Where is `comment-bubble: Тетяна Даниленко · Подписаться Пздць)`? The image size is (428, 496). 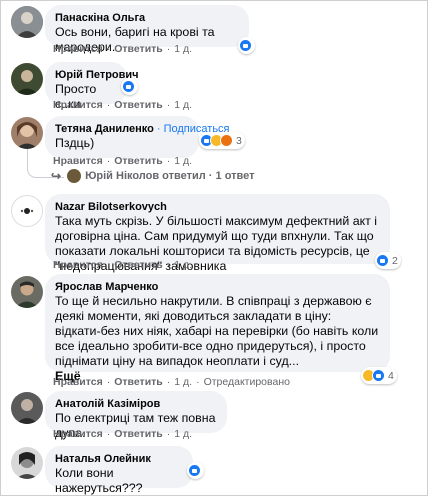
comment-bubble: Тетяна Даниленко · Подписаться Пздць) is located at coordinates (137, 137).